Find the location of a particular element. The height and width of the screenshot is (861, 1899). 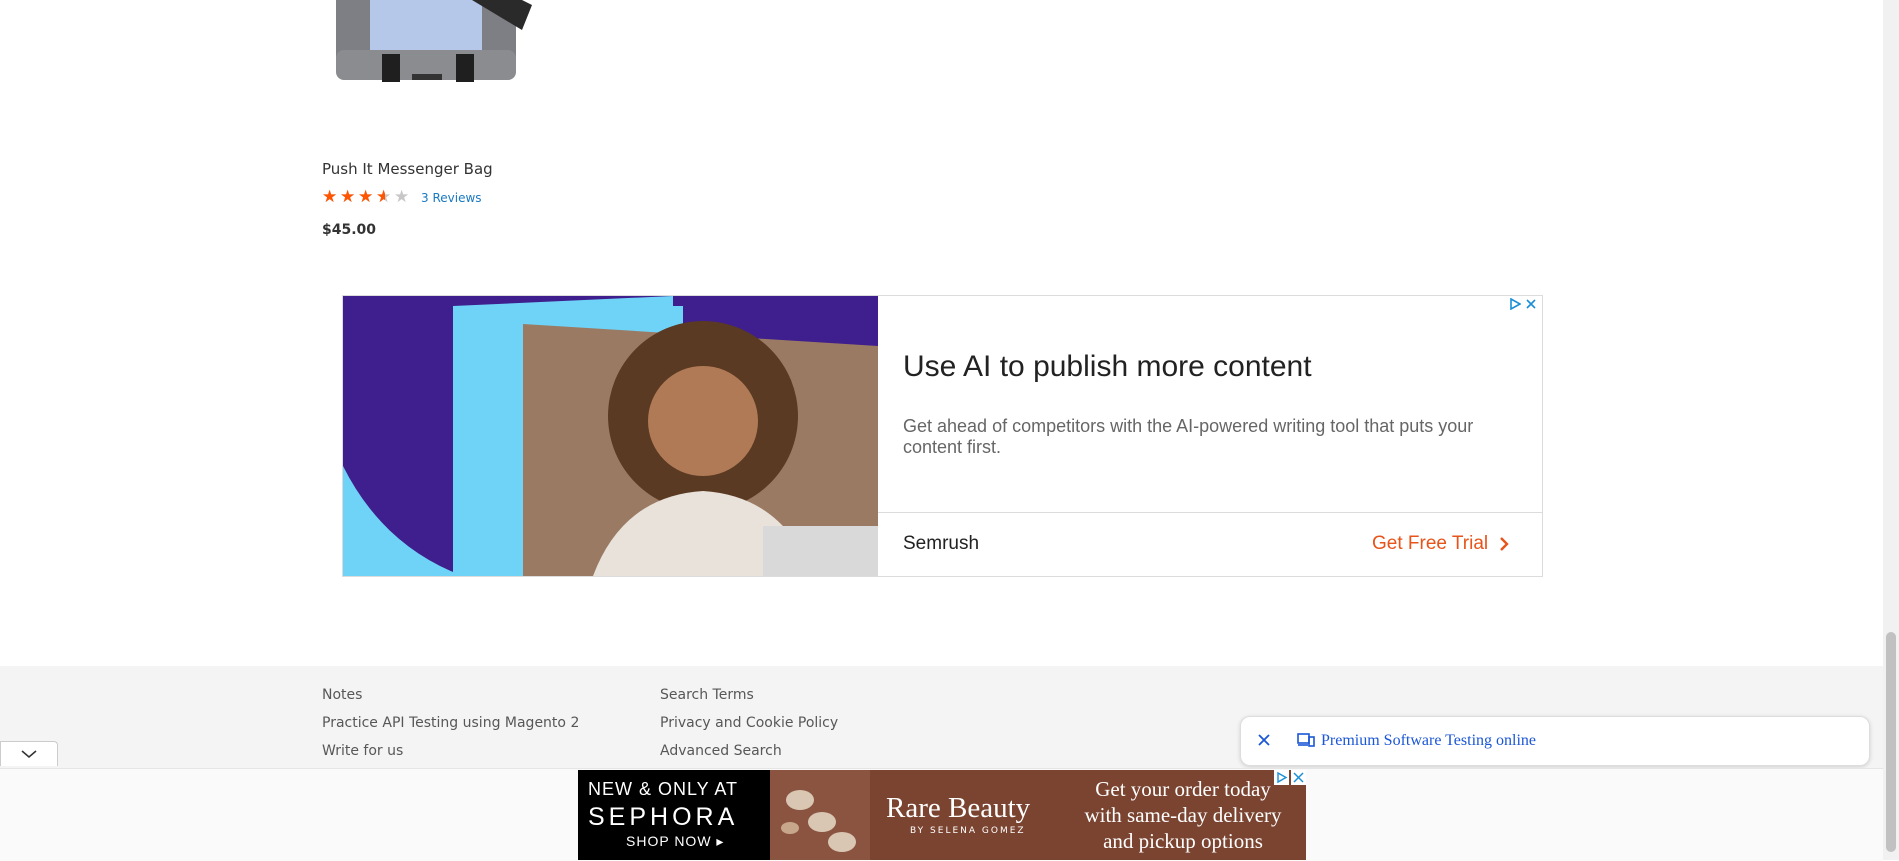

ad-divider is located at coordinates (1210, 512).